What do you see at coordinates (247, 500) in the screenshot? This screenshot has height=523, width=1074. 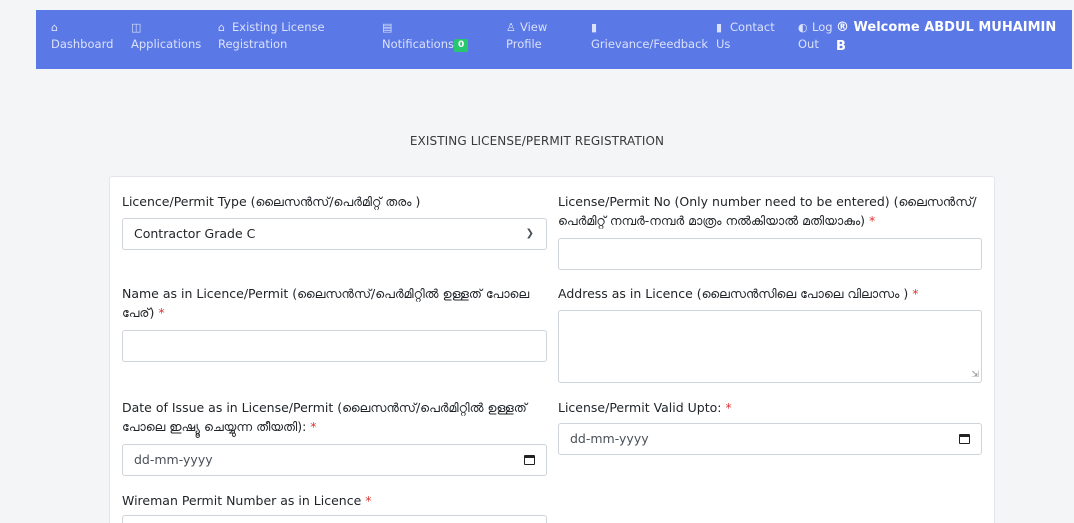 I see `wireman-permit-label: Wireman Permit Number as in Licence *` at bounding box center [247, 500].